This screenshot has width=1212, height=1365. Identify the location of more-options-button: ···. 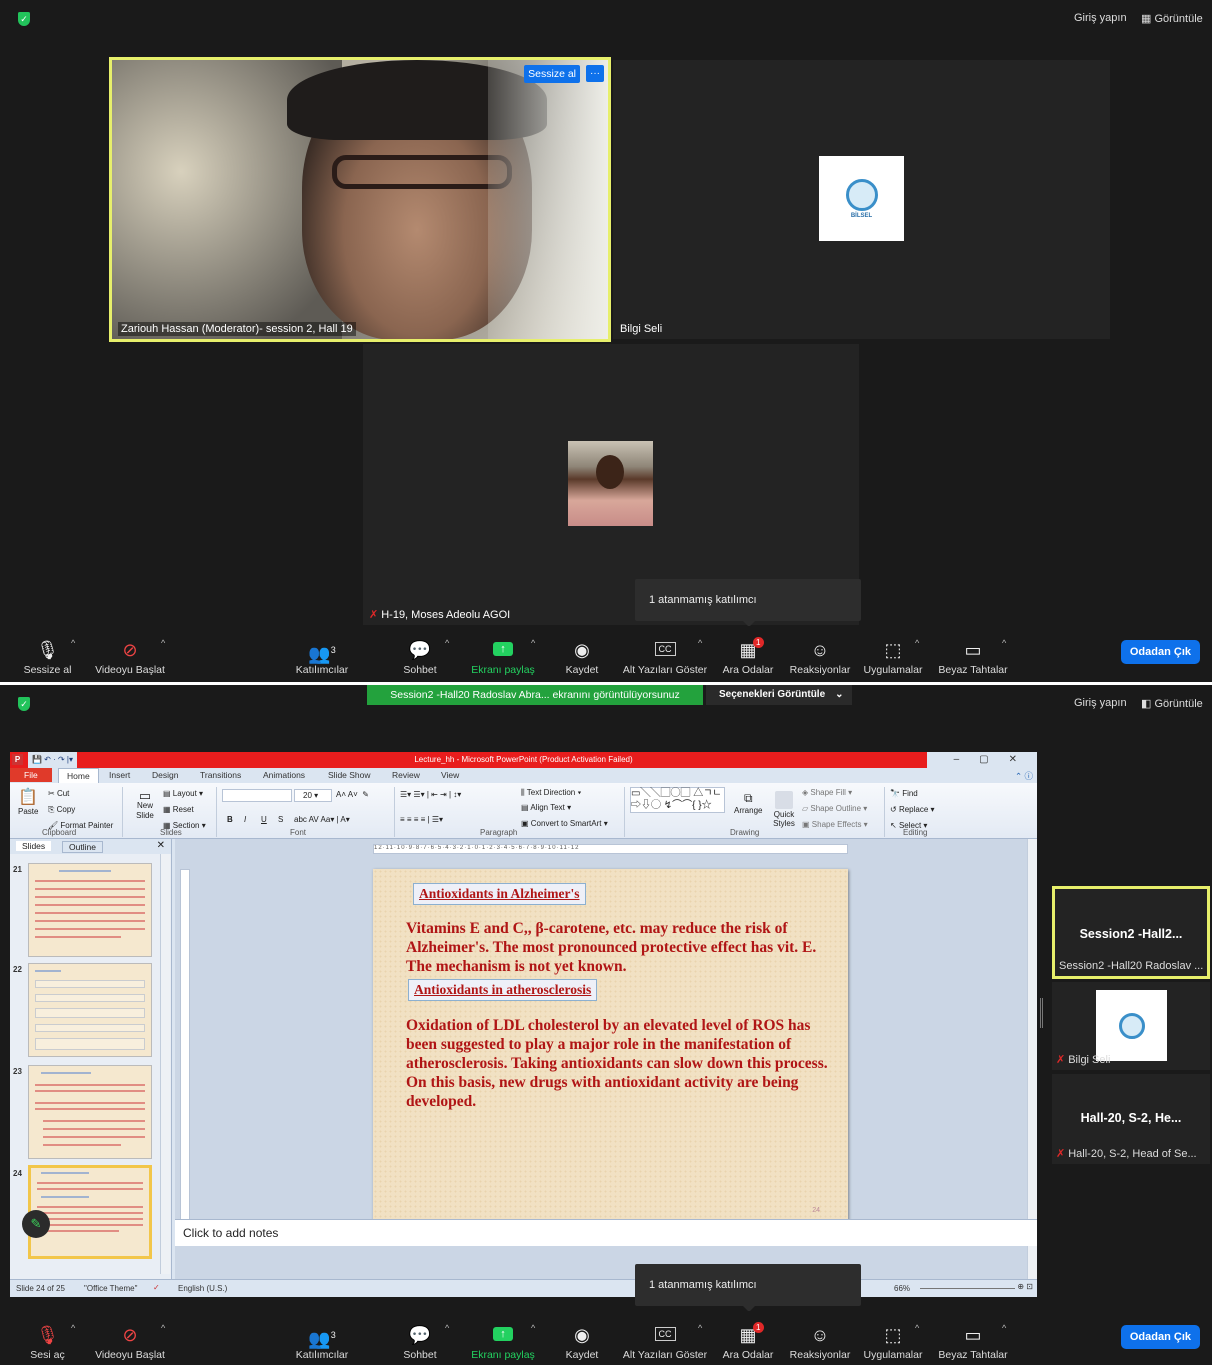
(595, 73).